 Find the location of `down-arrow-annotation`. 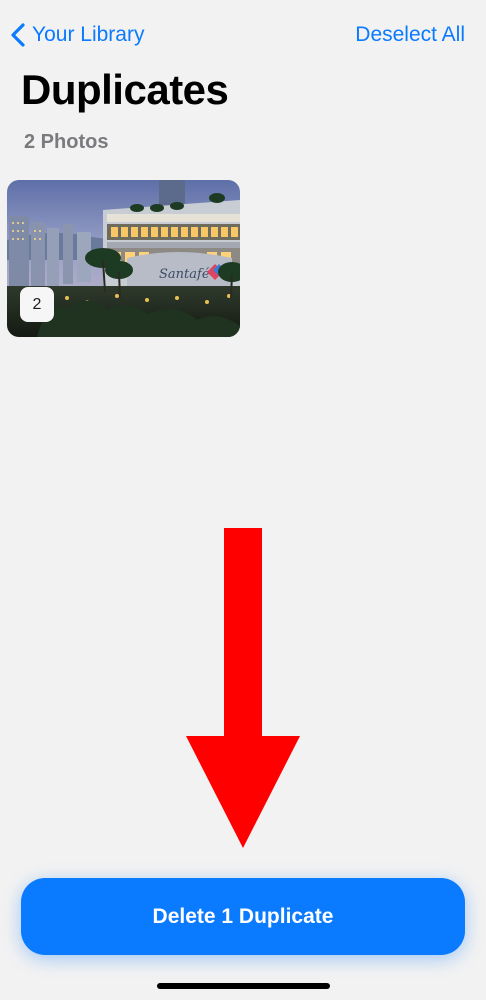

down-arrow-annotation is located at coordinates (243, 688).